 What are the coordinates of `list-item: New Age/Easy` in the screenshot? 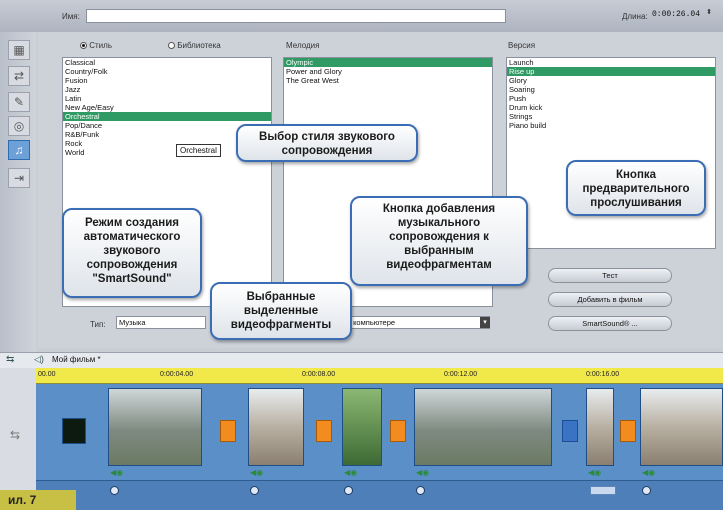 It's located at (167, 107).